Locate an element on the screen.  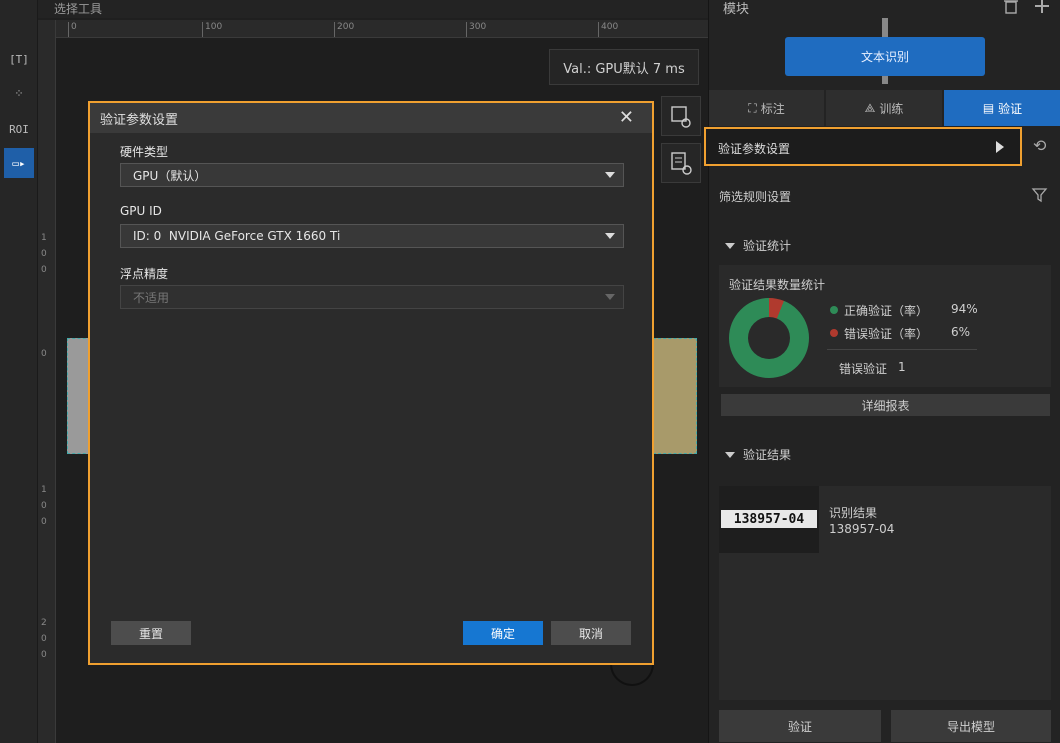
close-icon: ✕ is located at coordinates (626, 117).